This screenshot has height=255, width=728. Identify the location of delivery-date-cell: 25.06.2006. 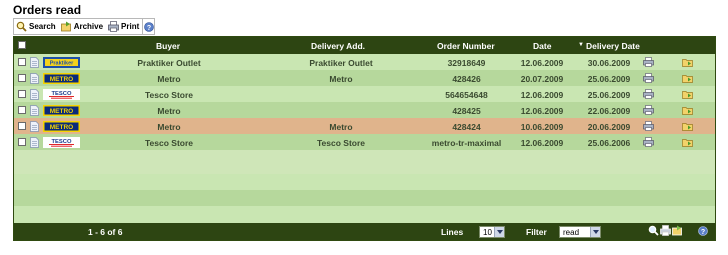
(609, 143).